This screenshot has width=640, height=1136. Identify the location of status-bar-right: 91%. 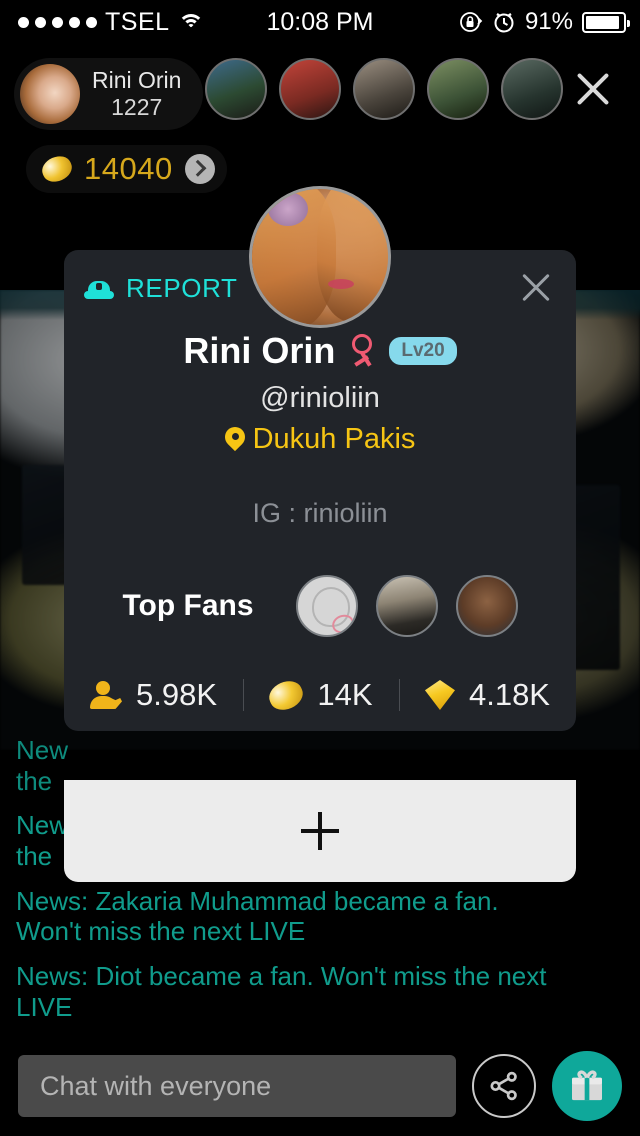
(544, 22).